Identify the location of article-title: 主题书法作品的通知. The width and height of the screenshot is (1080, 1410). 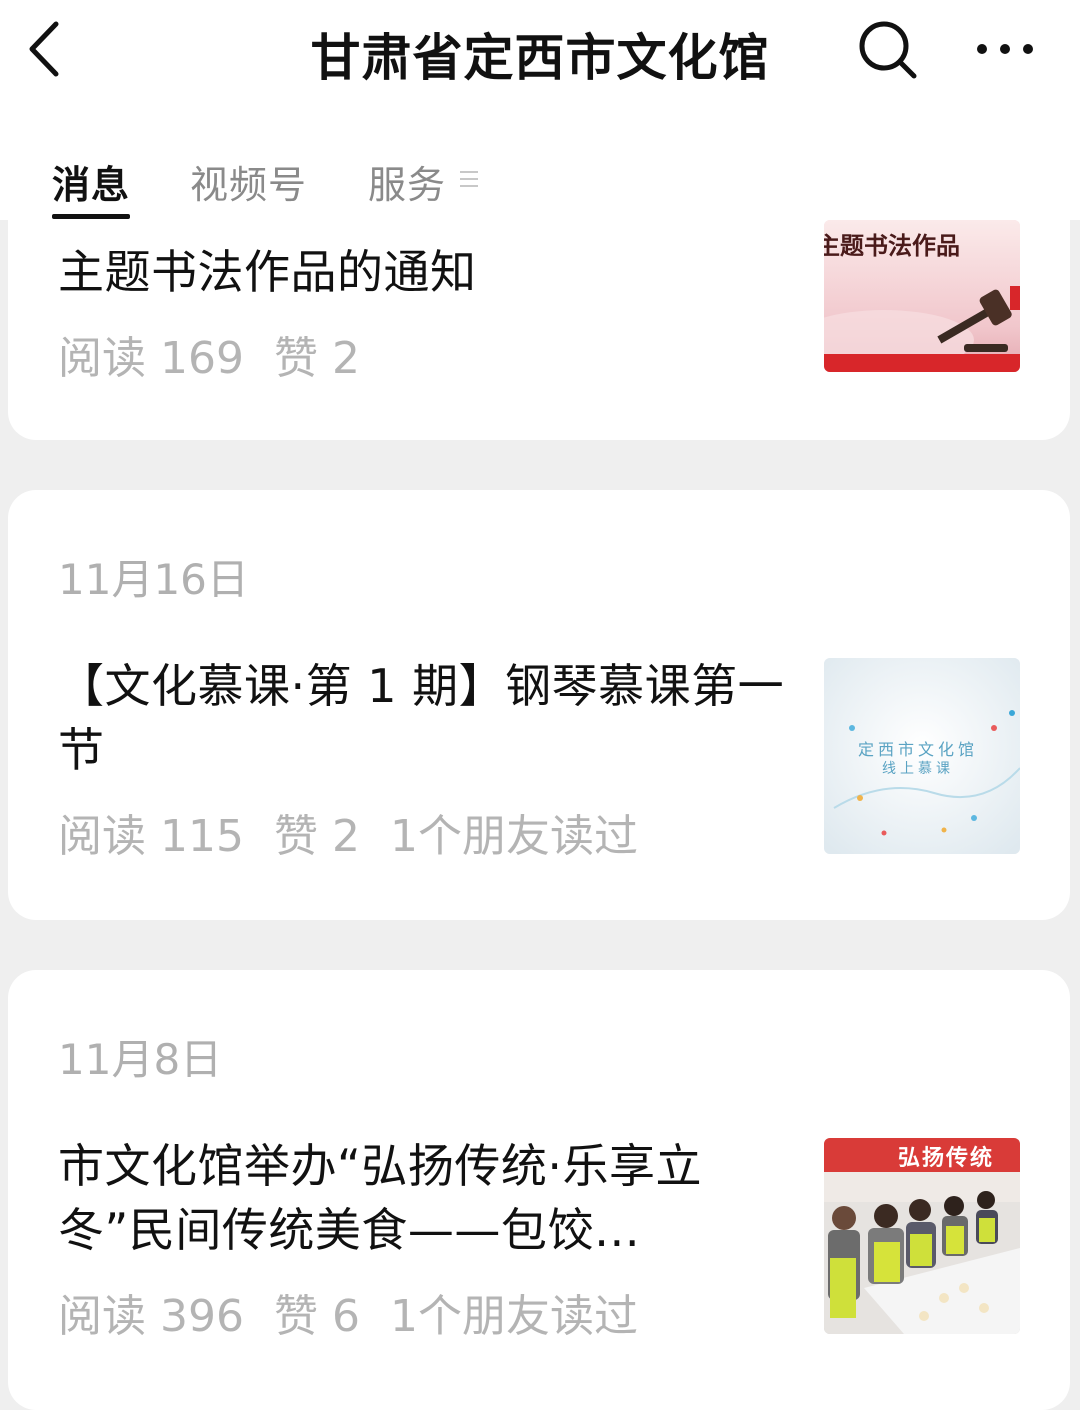
(267, 272).